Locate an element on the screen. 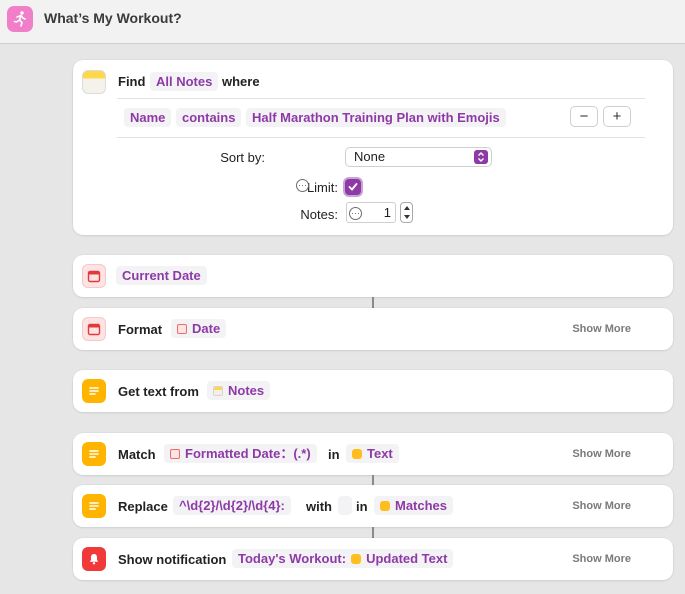 This screenshot has height=594, width=685. bell-icon is located at coordinates (94, 559).